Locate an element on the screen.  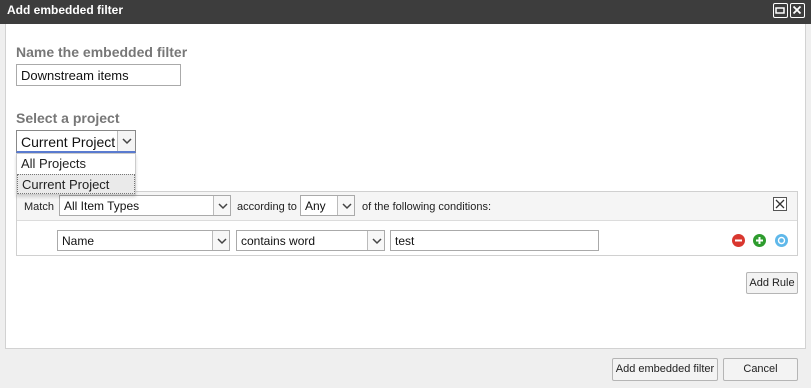
dialog-title: Add embedded filter is located at coordinates (65, 10).